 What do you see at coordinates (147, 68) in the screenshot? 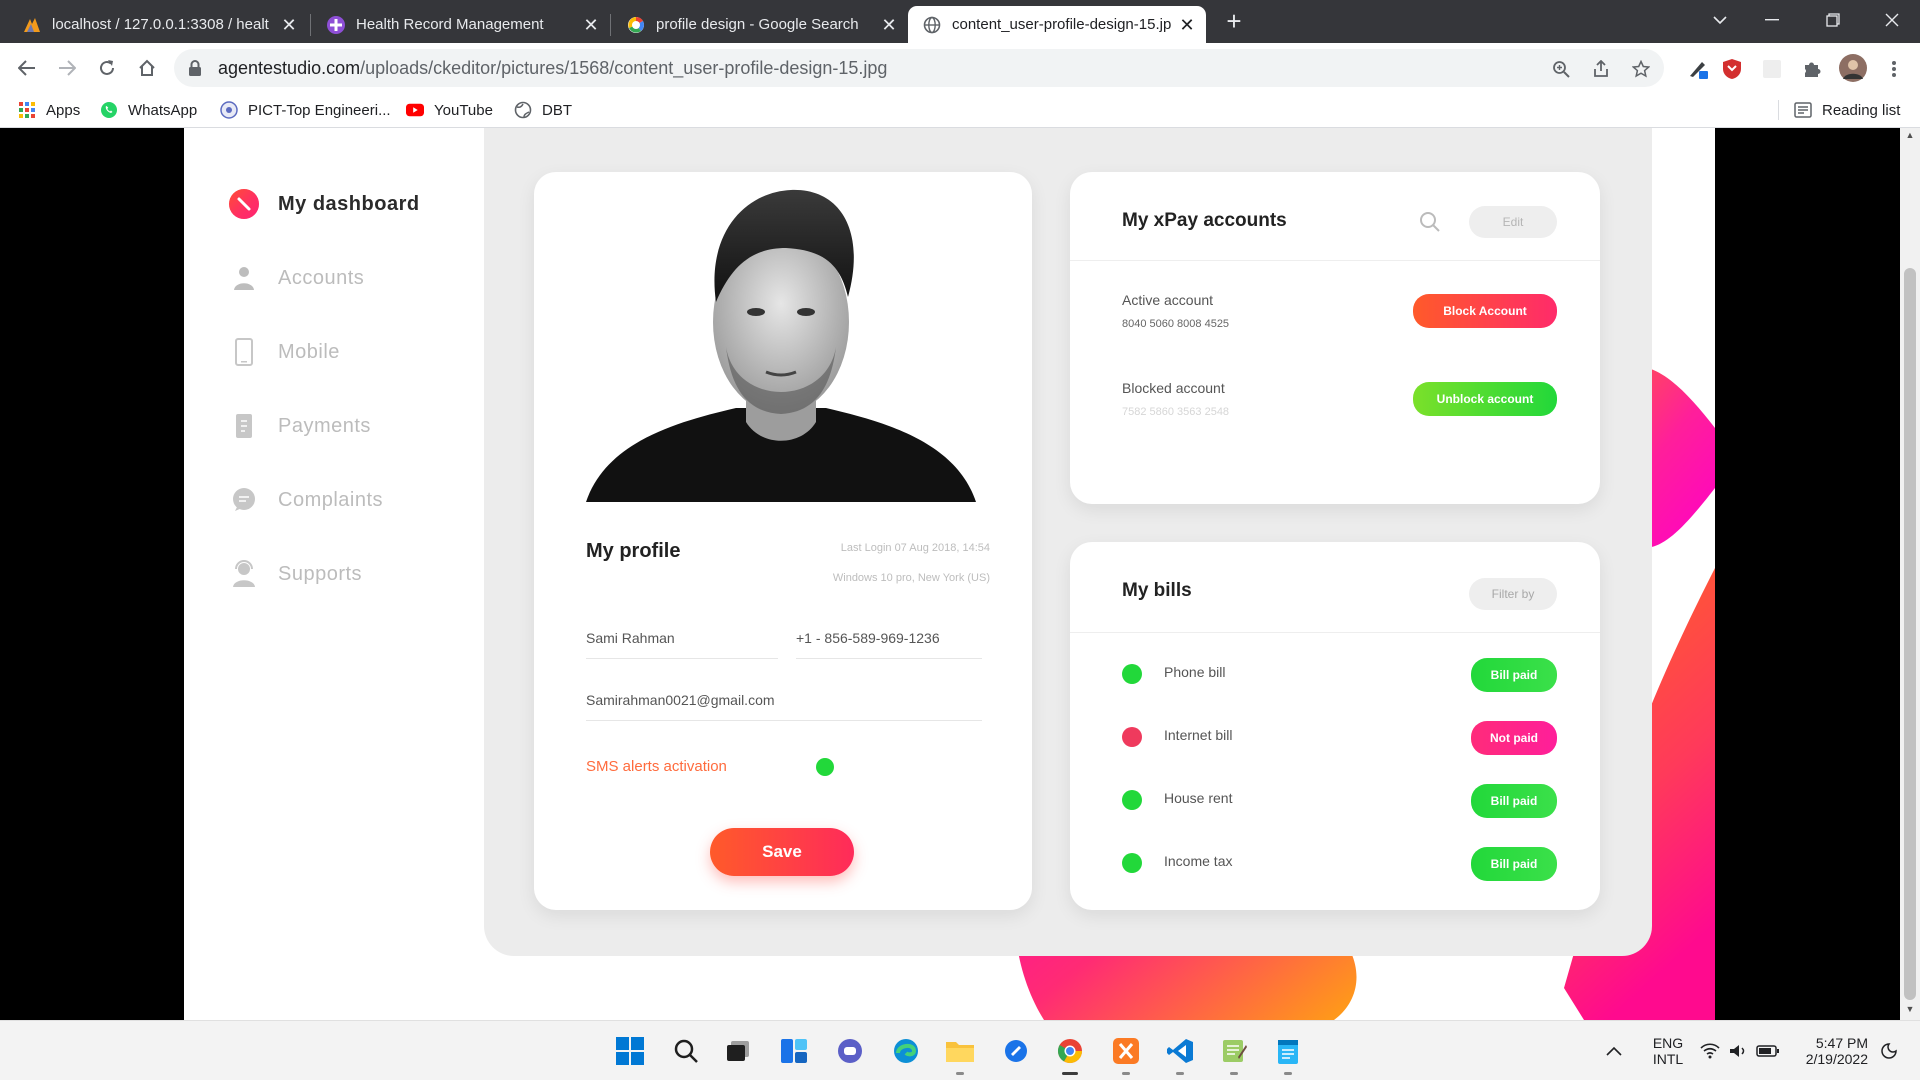
I see `home-icon` at bounding box center [147, 68].